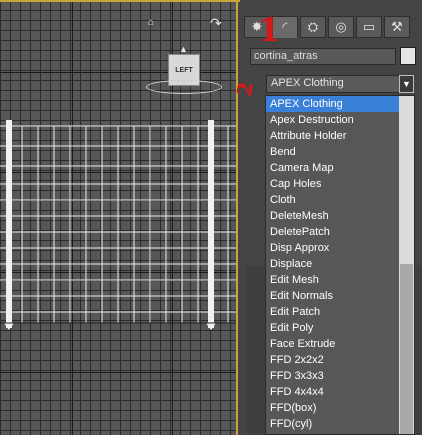 This screenshot has width=422, height=435. I want to click on chevron-down-icon: ▼, so click(406, 84).